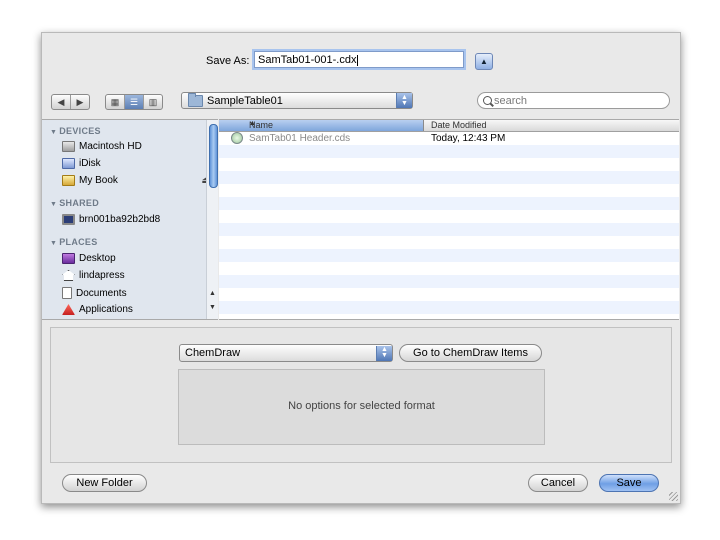 This screenshot has height=540, width=720. What do you see at coordinates (213, 156) in the screenshot?
I see `scrollbar-thumb` at bounding box center [213, 156].